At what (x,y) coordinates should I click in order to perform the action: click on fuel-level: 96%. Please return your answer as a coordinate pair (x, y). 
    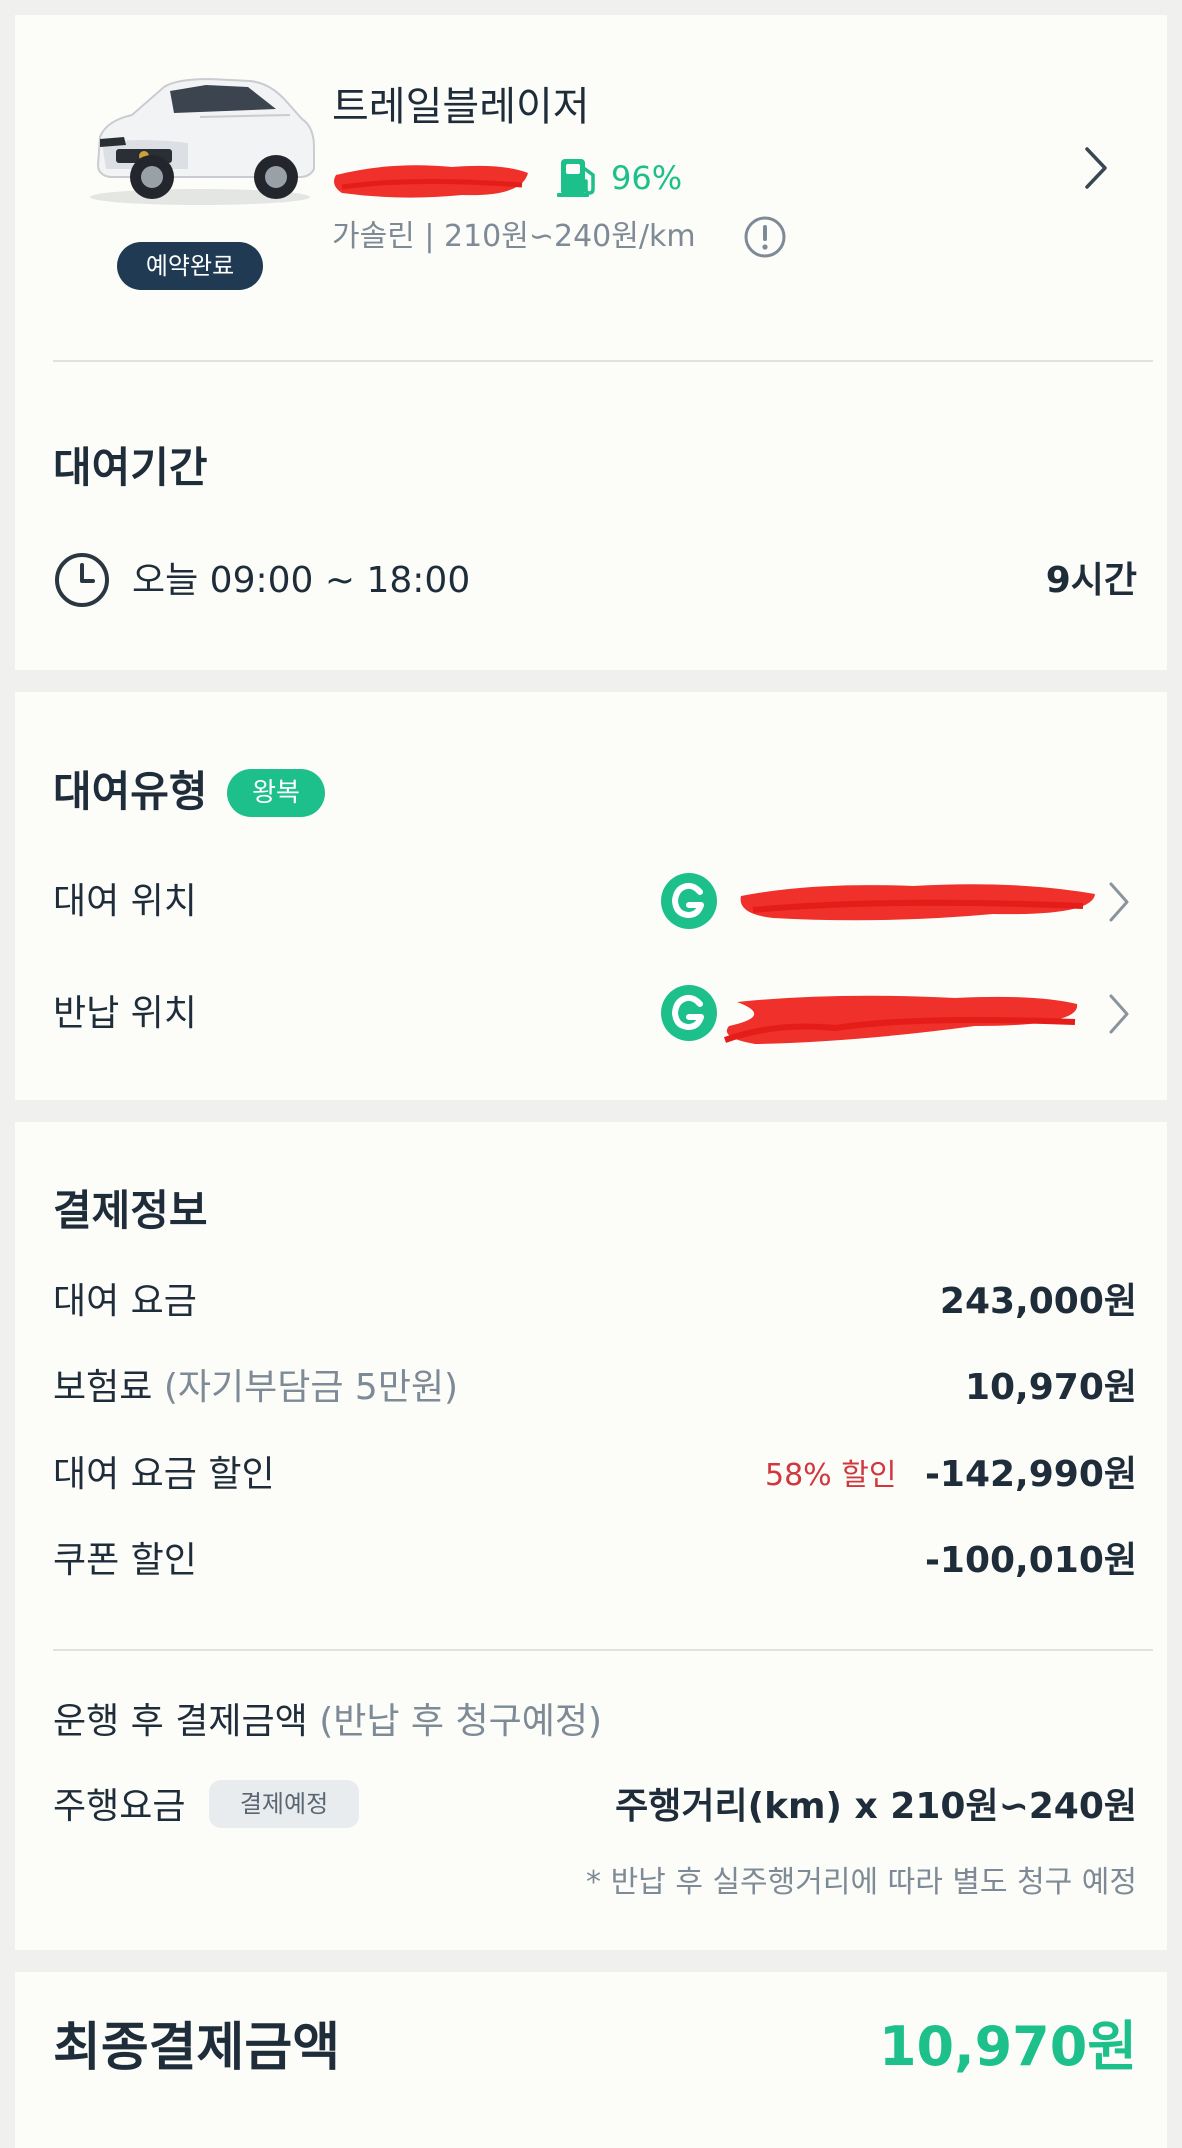
    Looking at the image, I should click on (647, 178).